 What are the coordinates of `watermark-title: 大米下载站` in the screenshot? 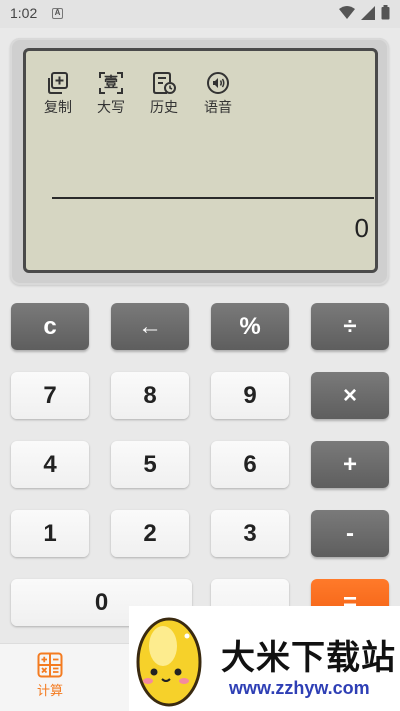 It's located at (308, 658).